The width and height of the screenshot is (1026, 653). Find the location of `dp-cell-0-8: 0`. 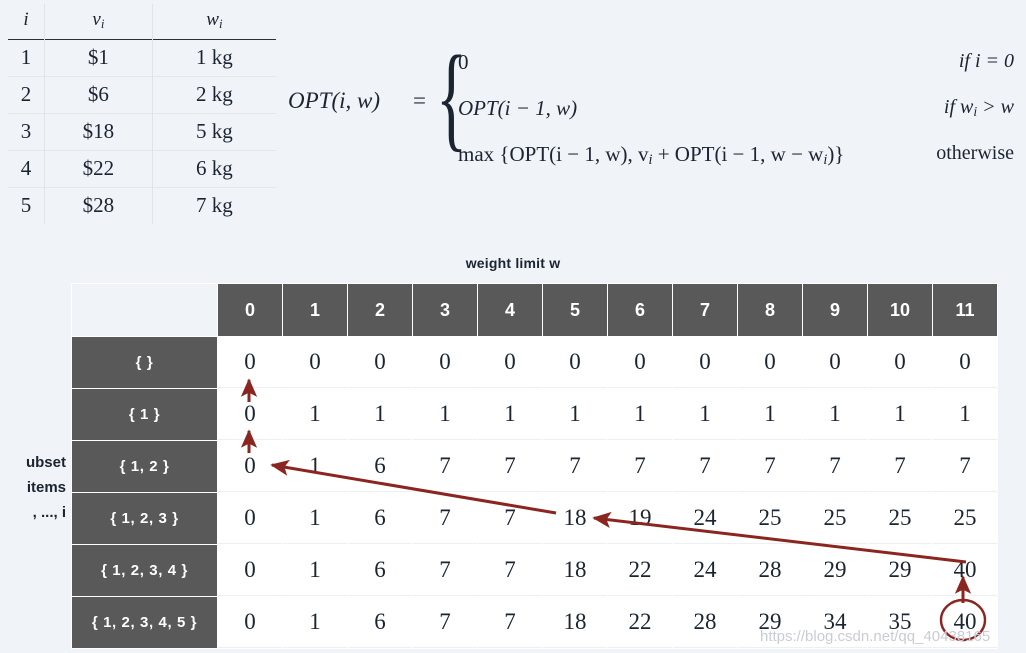

dp-cell-0-8: 0 is located at coordinates (770, 362).